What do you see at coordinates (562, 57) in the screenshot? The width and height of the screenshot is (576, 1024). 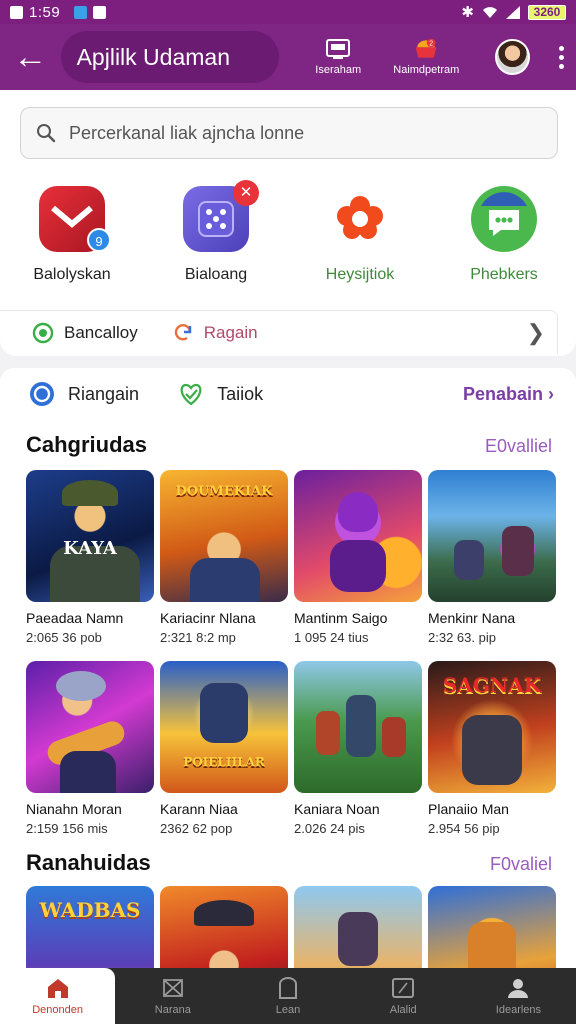 I see `more-menu-icon` at bounding box center [562, 57].